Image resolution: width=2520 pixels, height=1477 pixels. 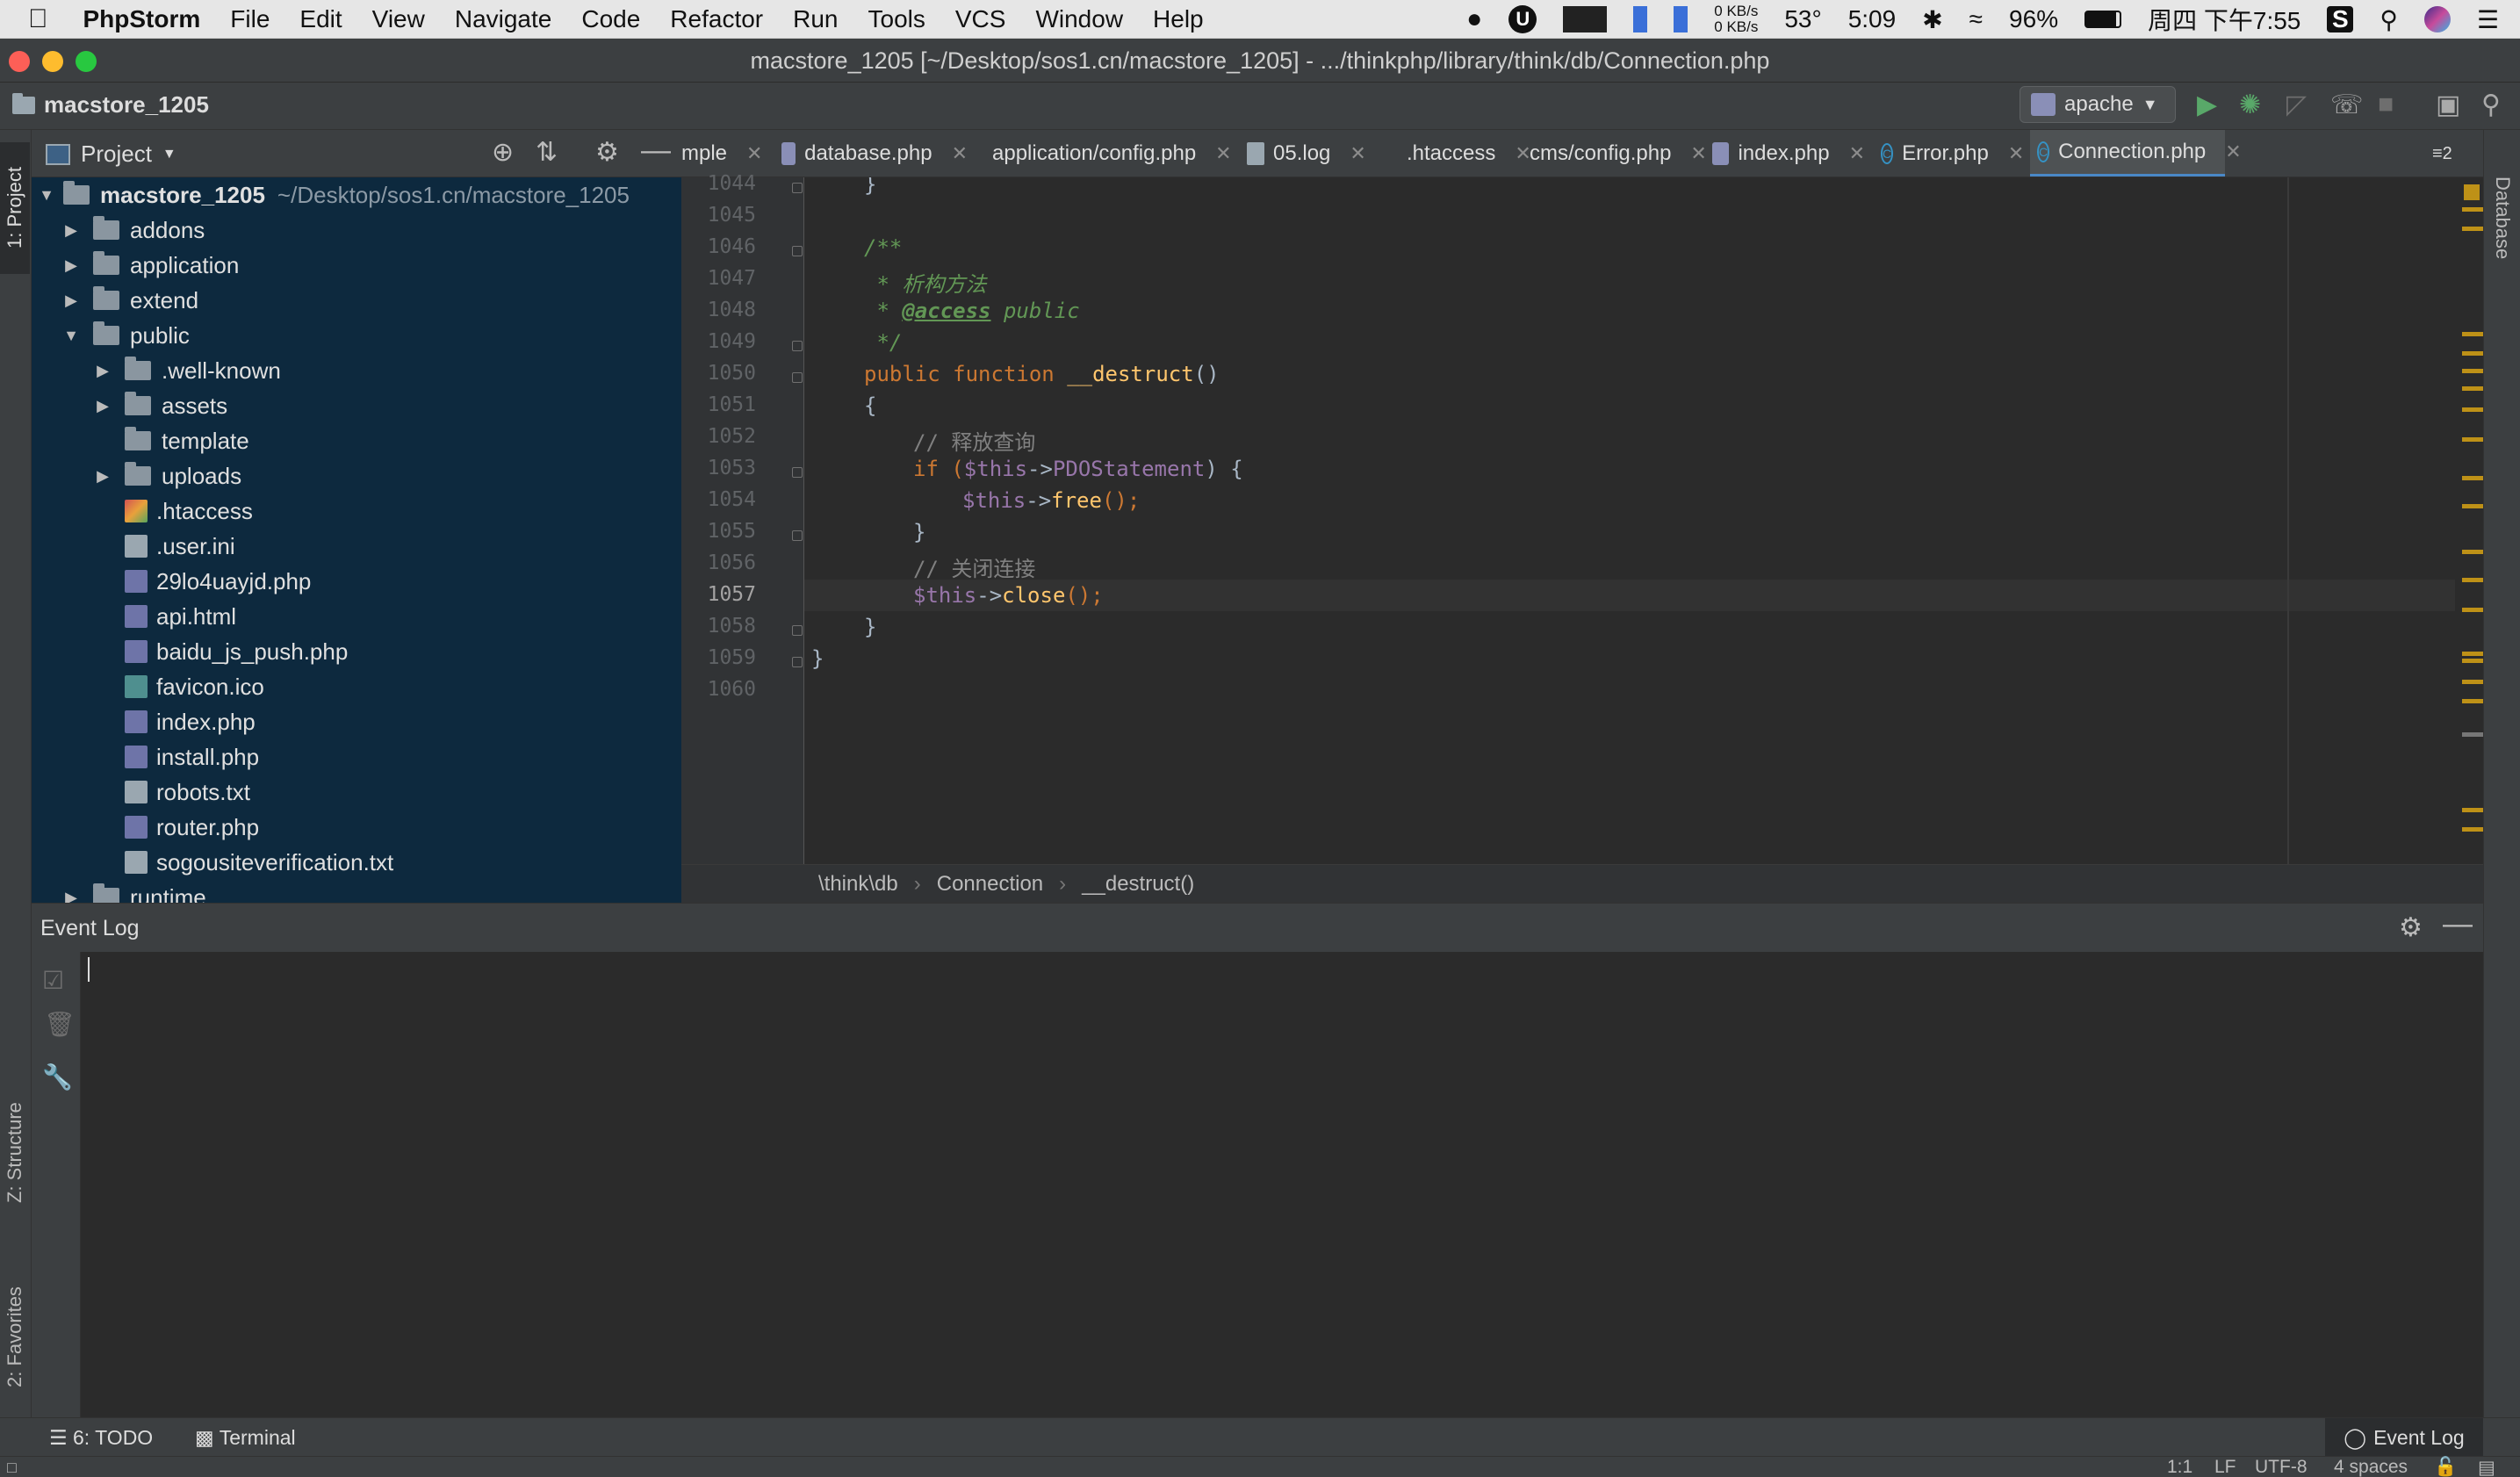 I want to click on tree-file: baidu_js_push.php, so click(x=220, y=652).